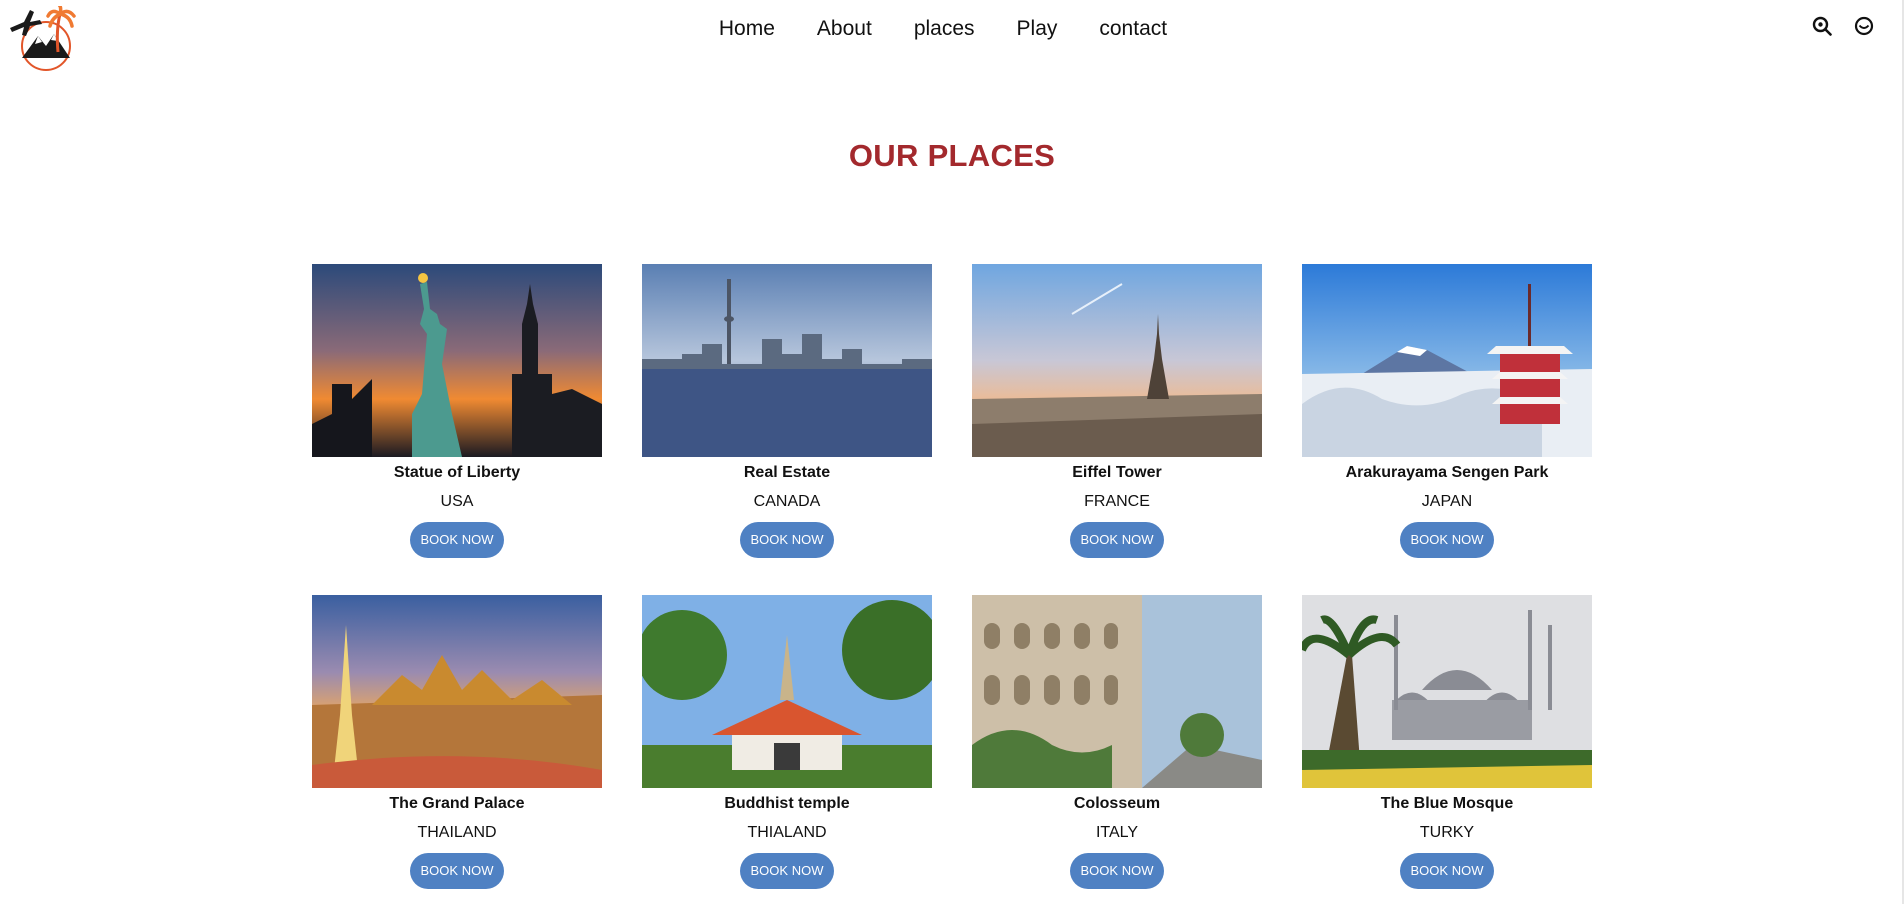  What do you see at coordinates (787, 803) in the screenshot?
I see `place-name: Buddhist temple` at bounding box center [787, 803].